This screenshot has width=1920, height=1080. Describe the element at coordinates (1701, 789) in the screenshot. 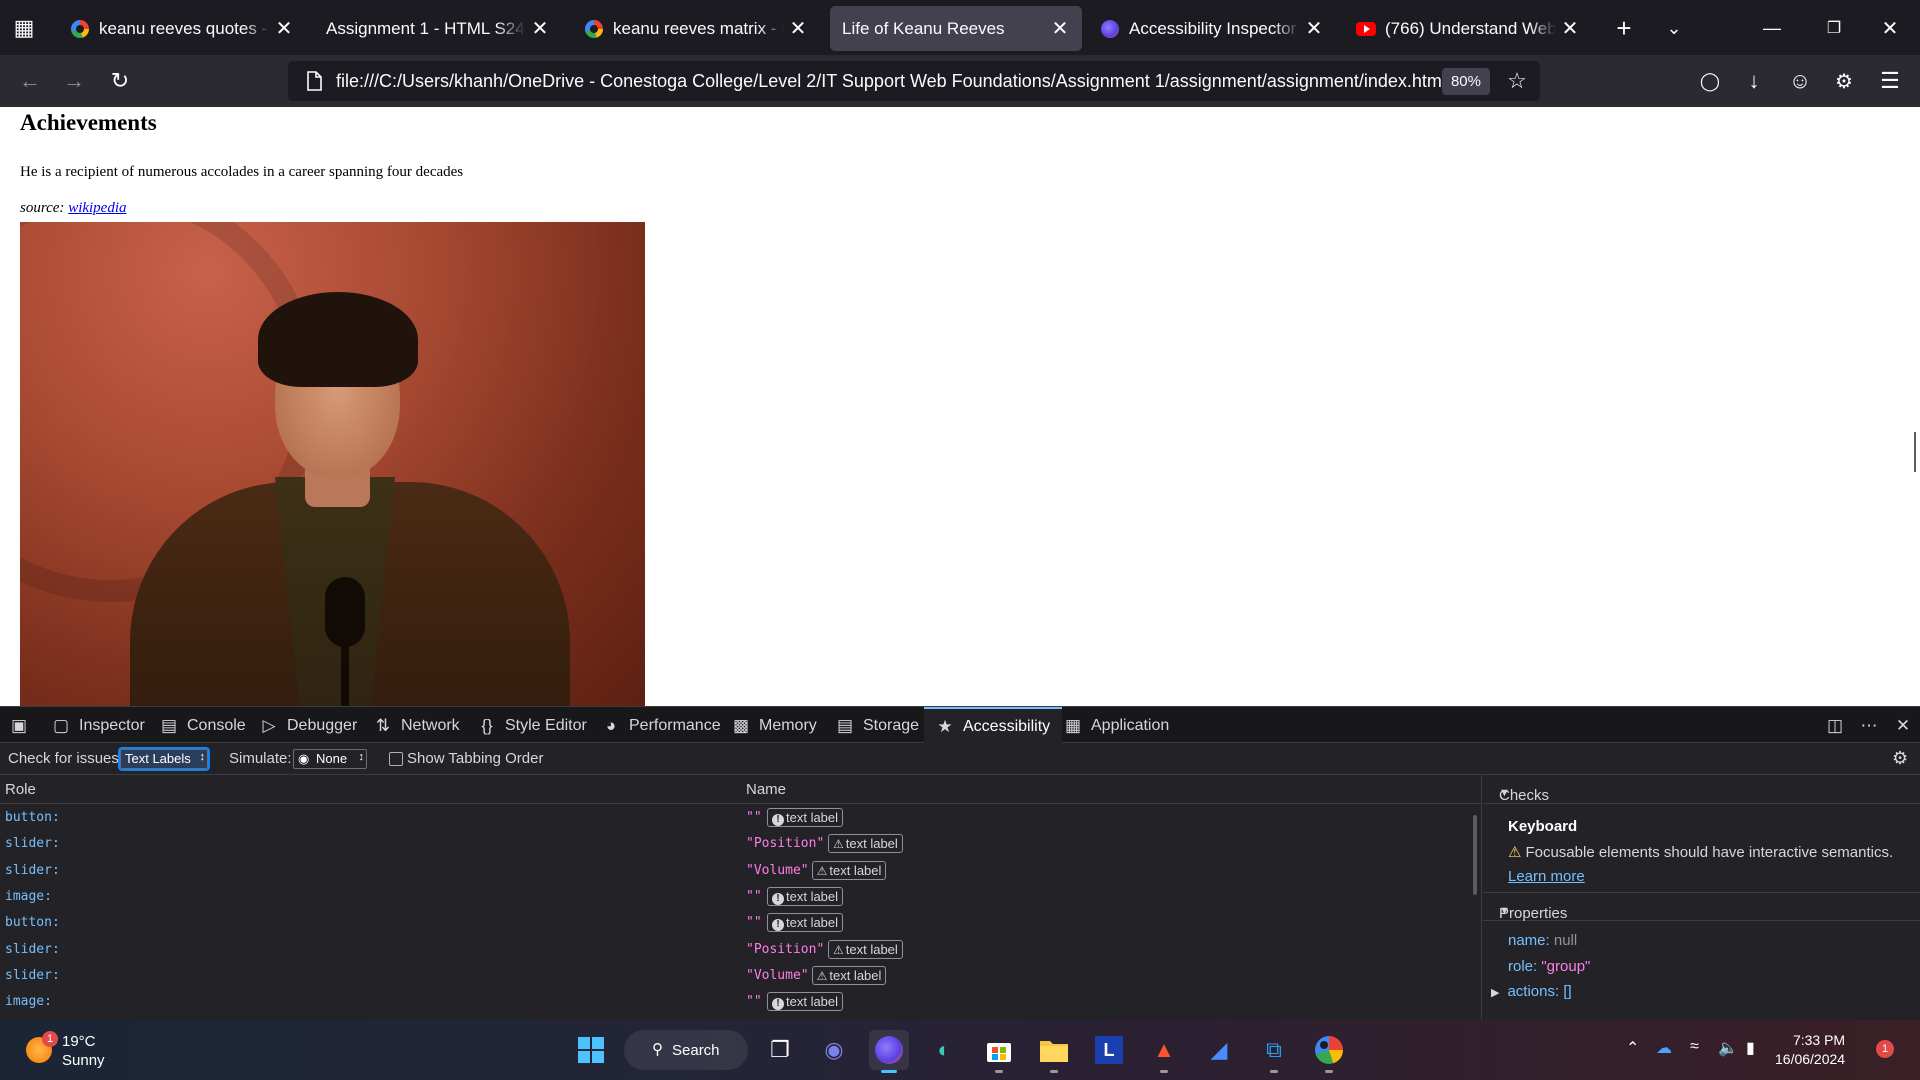

I see `checks-header: ▼ Checks` at that location.